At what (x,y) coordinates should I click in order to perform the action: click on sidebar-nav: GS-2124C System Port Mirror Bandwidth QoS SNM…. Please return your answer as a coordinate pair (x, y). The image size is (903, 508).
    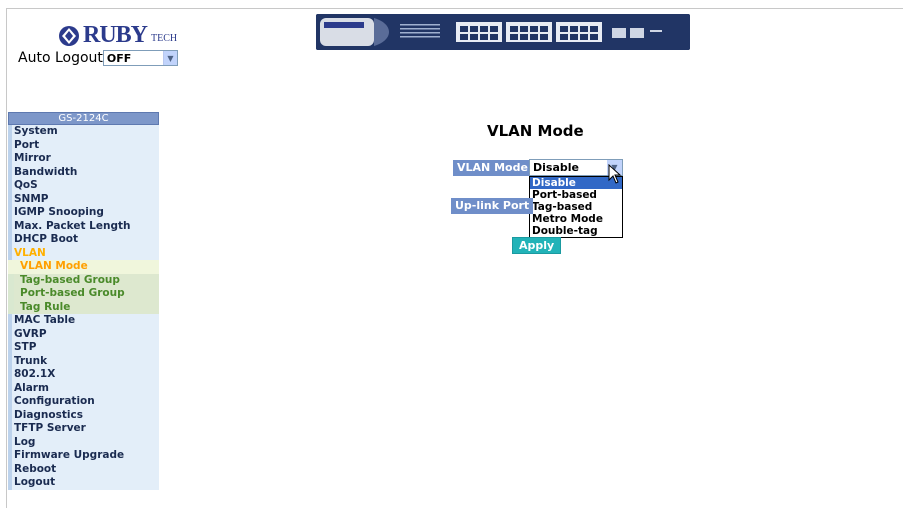
    Looking at the image, I should click on (83, 301).